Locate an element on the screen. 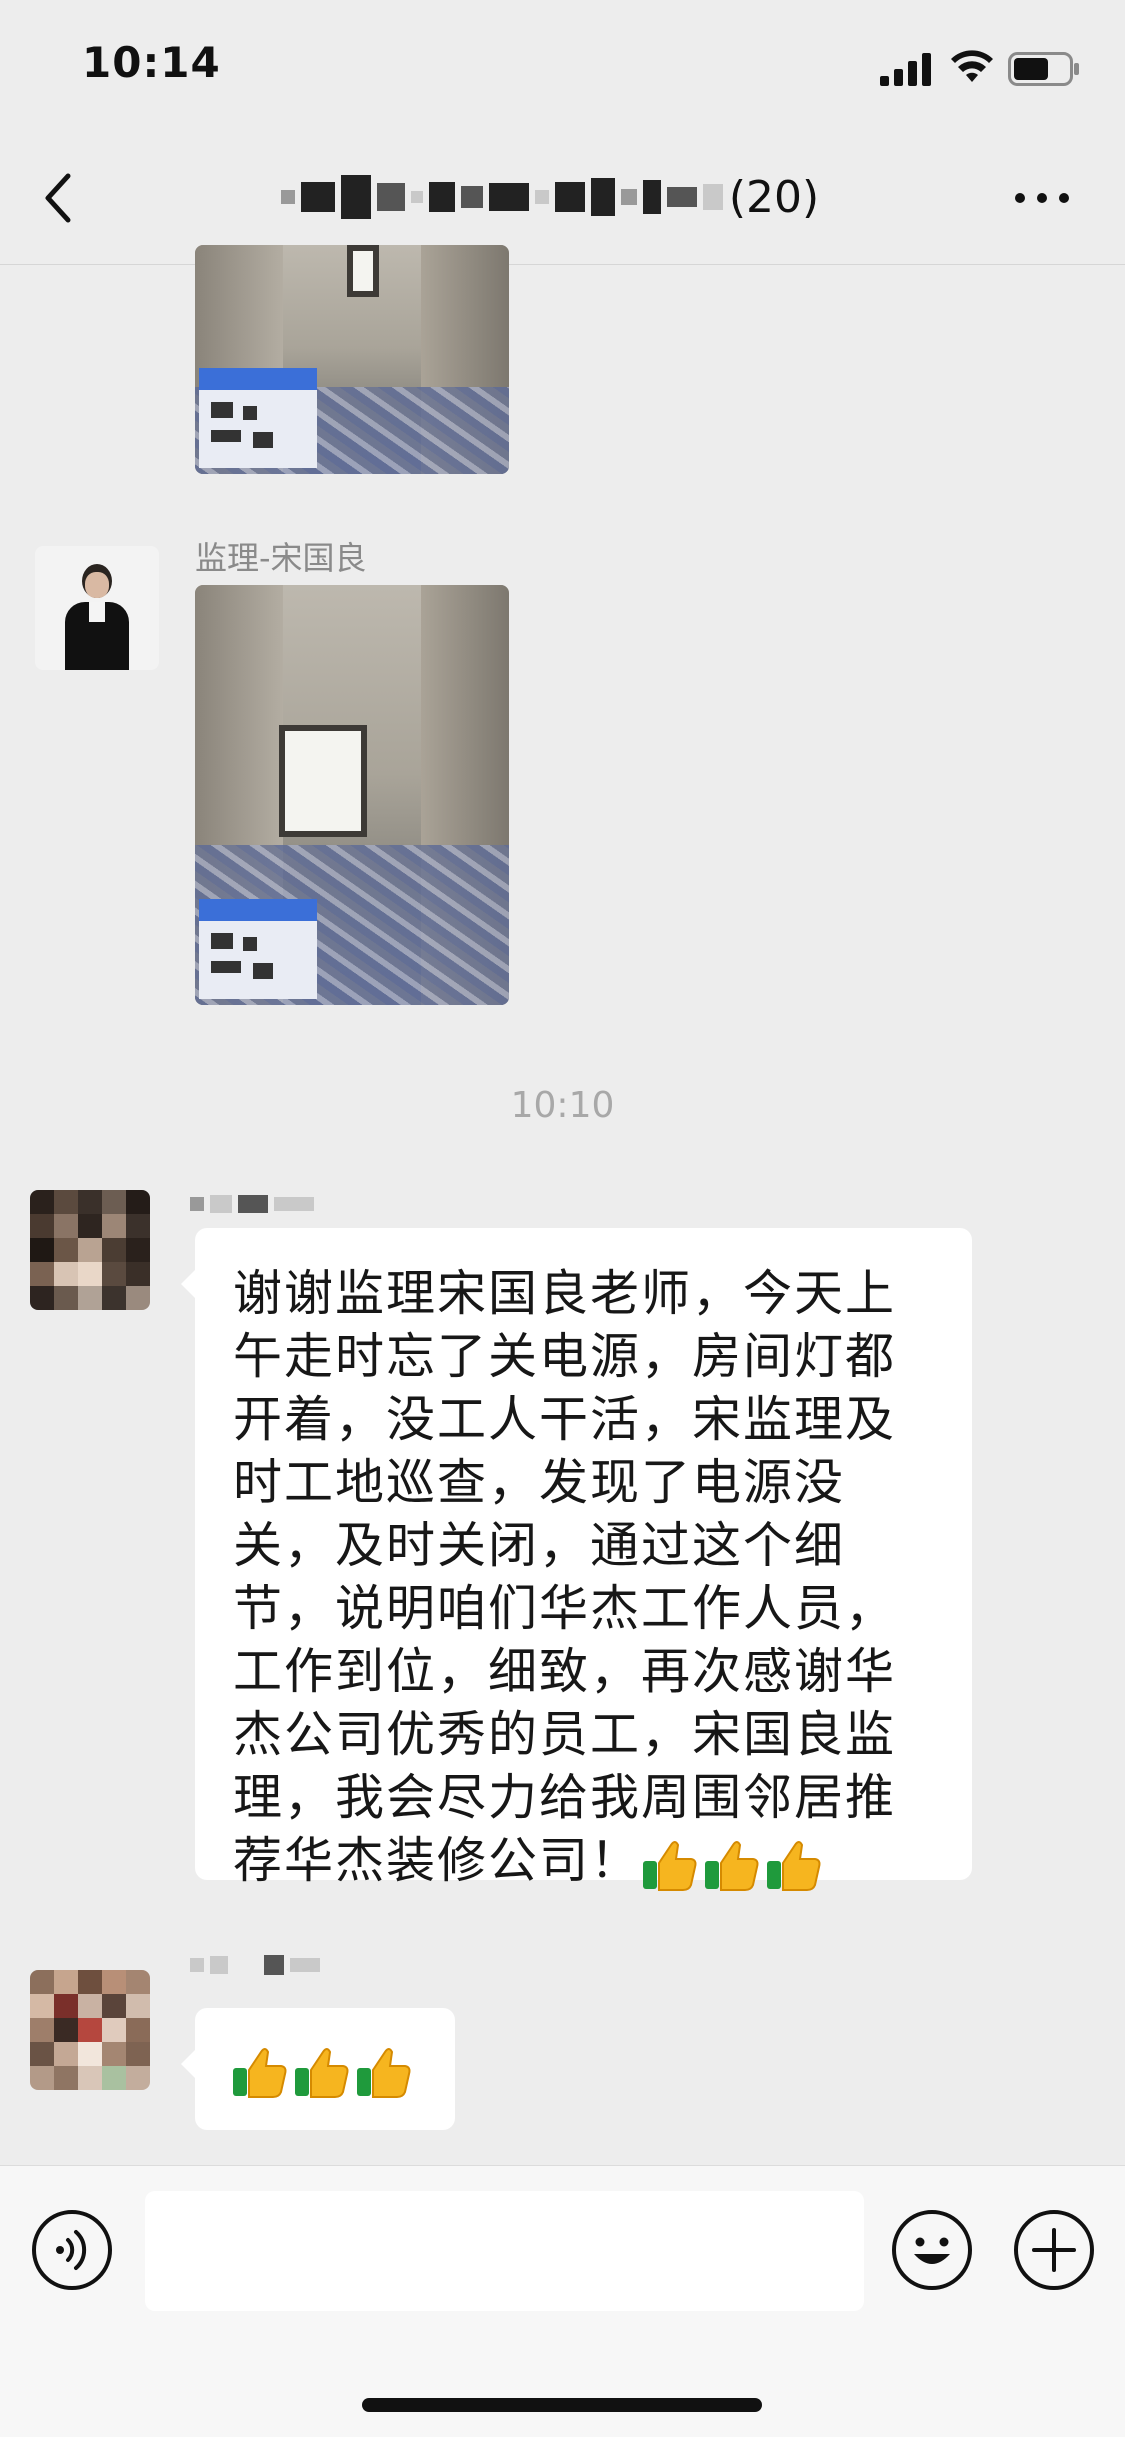 The image size is (1125, 2437). input-bar is located at coordinates (562, 2301).